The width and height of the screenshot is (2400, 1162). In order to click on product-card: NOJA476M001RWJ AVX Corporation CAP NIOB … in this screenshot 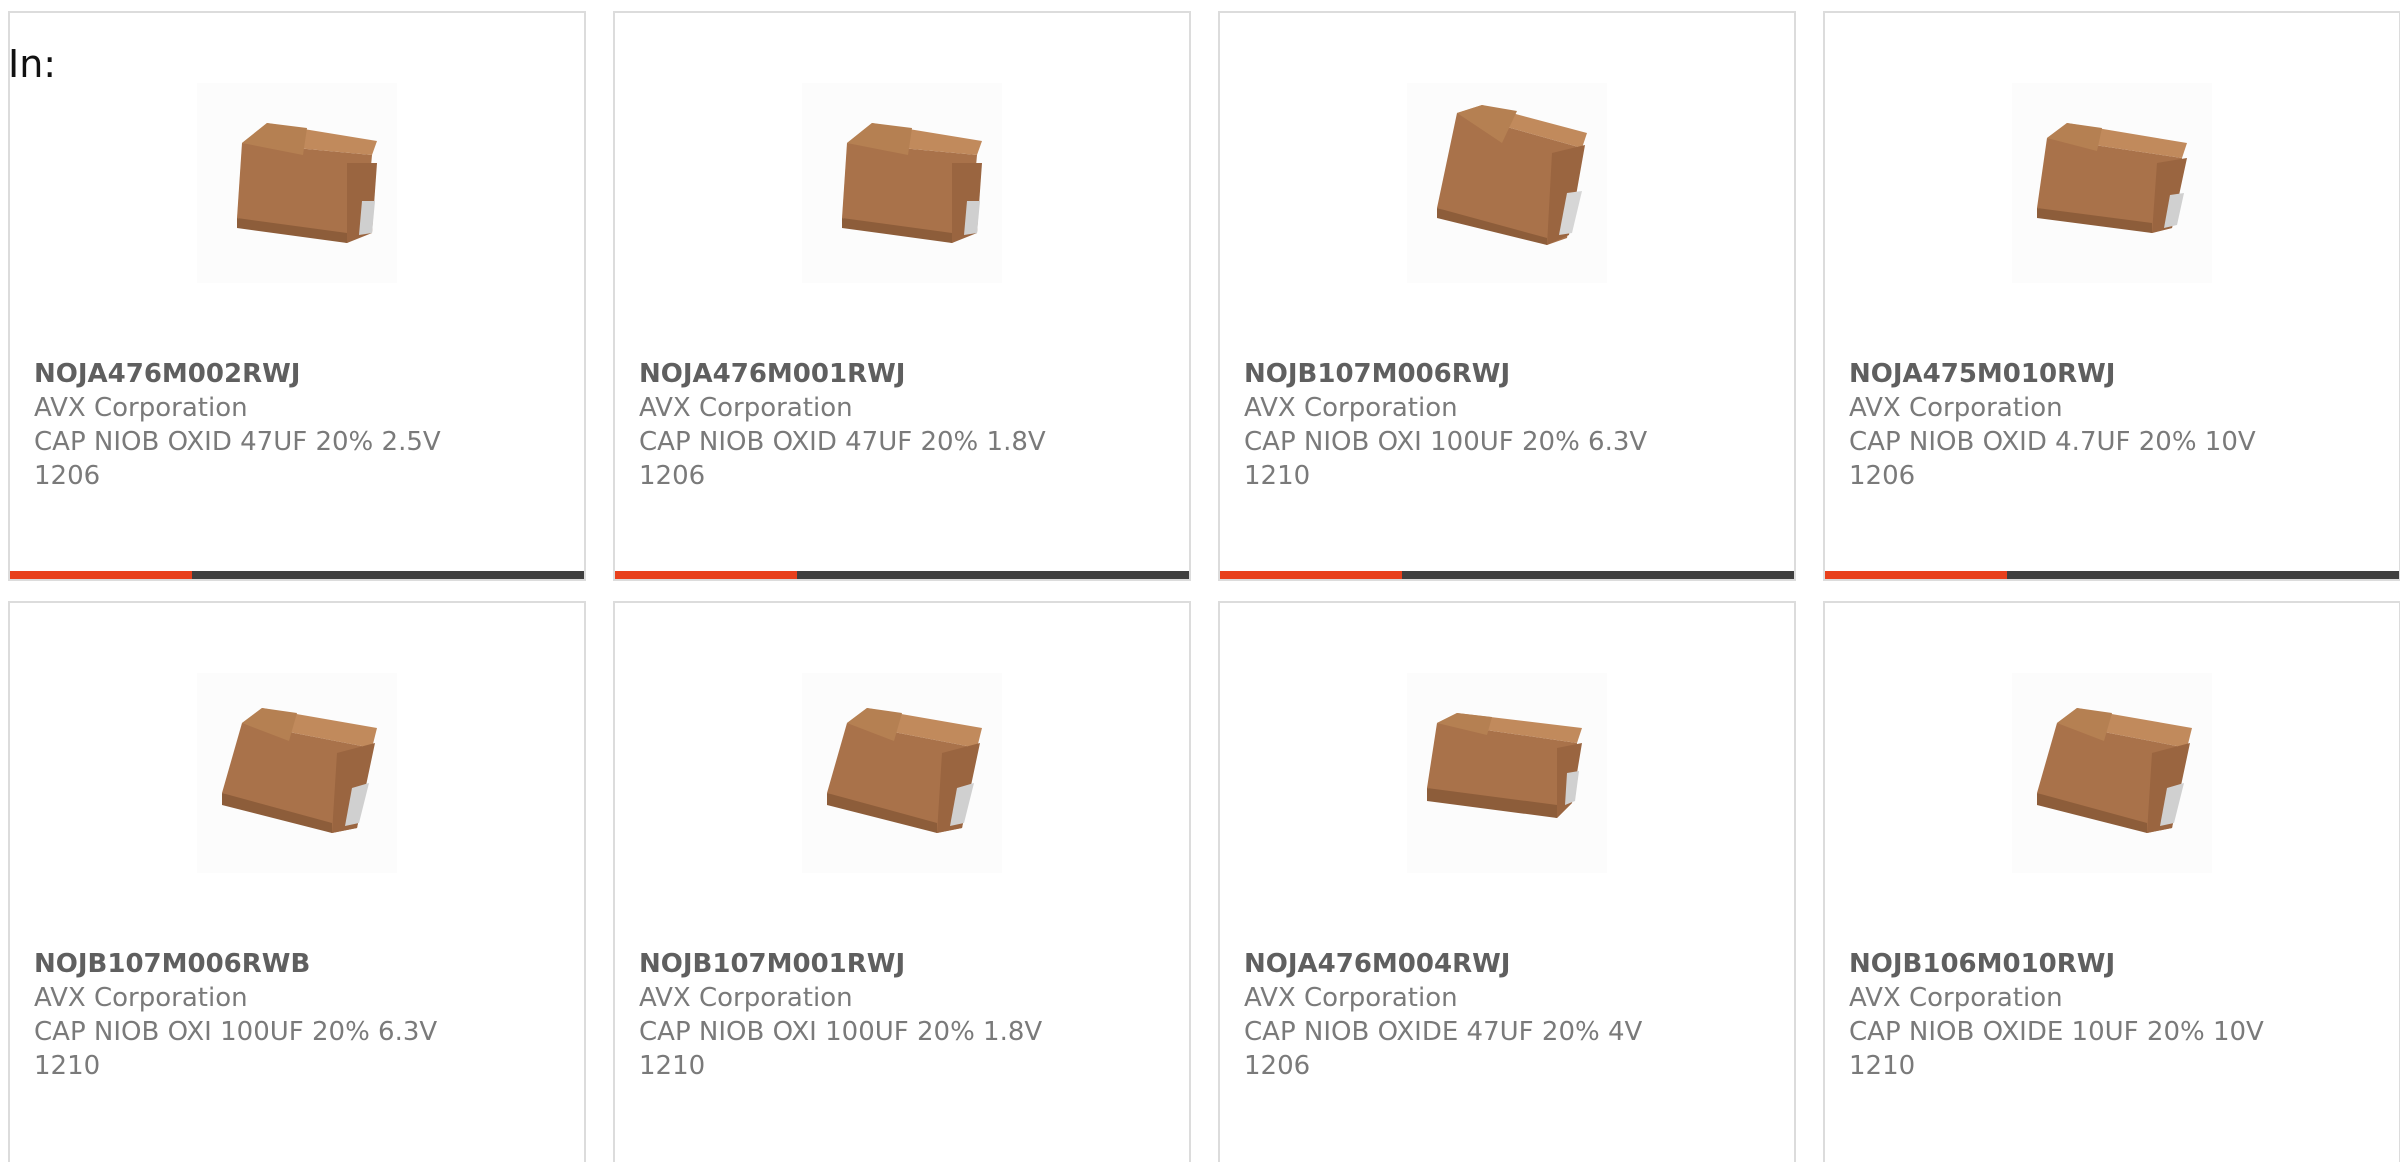, I will do `click(902, 296)`.